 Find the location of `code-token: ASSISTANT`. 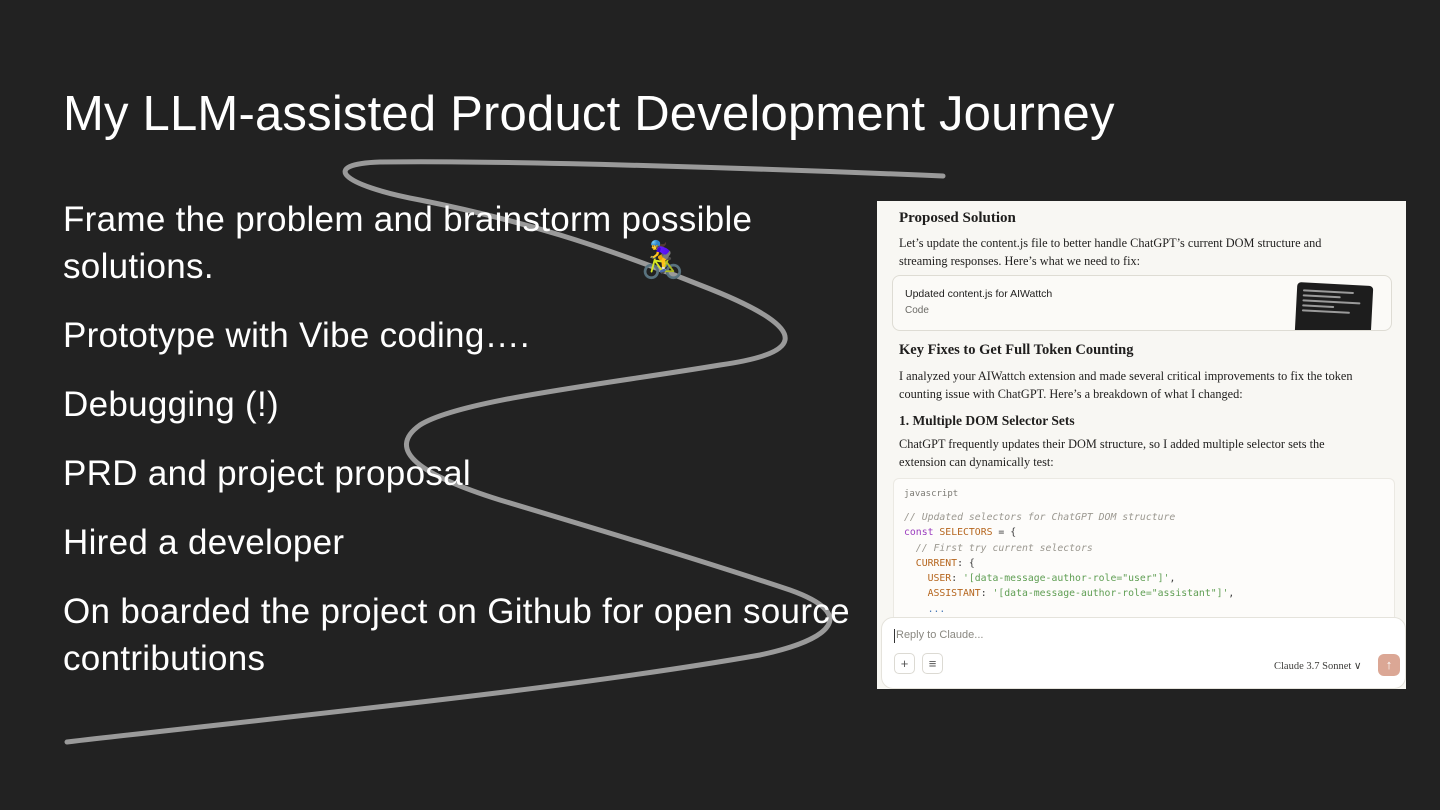

code-token: ASSISTANT is located at coordinates (942, 594).